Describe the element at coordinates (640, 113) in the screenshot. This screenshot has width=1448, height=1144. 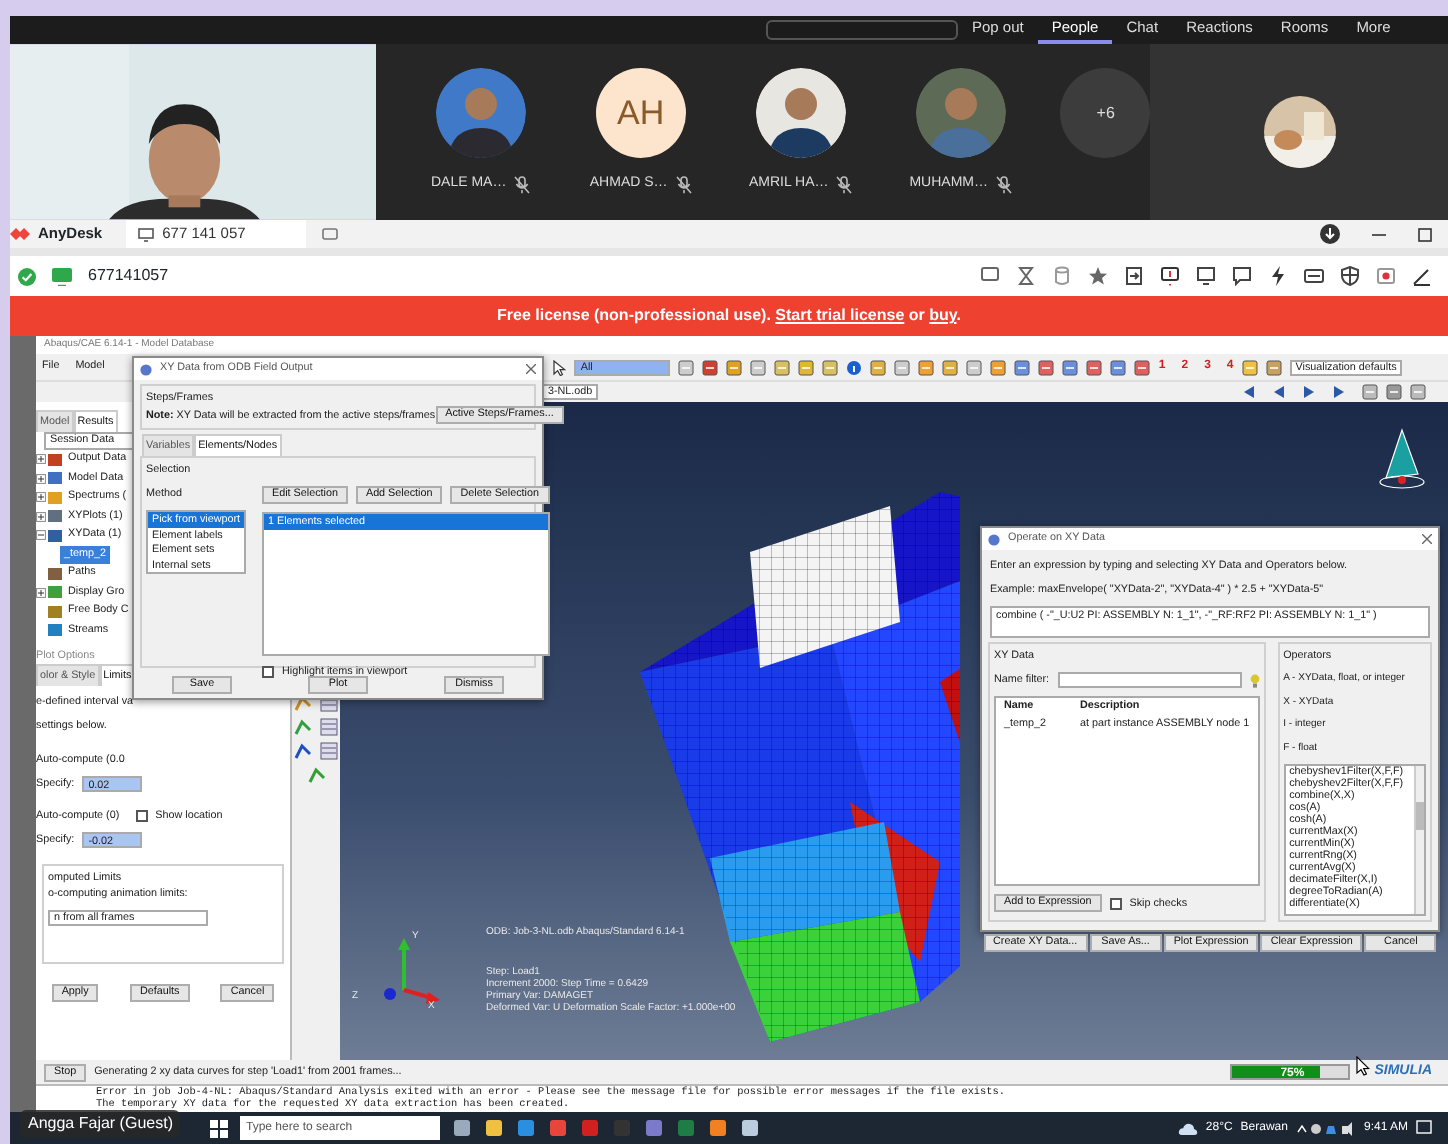
I see `avatar-initials: AH` at that location.